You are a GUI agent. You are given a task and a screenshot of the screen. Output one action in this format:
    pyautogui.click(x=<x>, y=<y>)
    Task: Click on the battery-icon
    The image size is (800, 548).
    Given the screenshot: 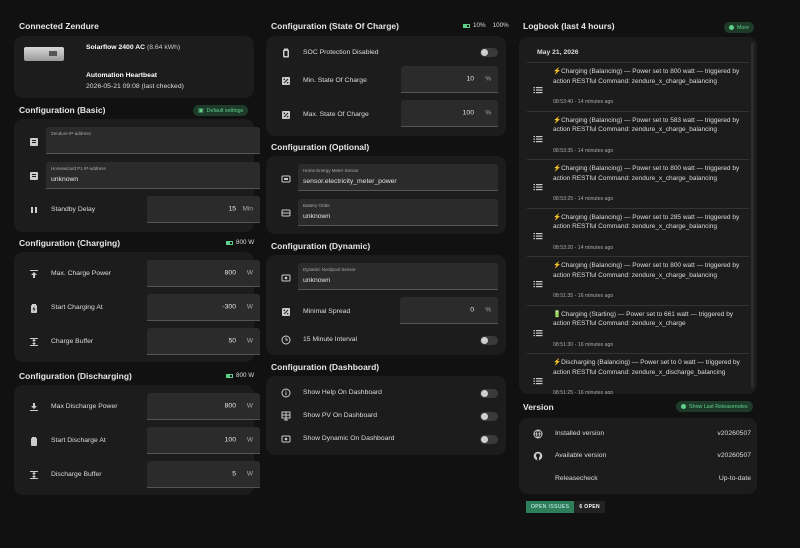 What is the action you would take?
    pyautogui.click(x=34, y=441)
    